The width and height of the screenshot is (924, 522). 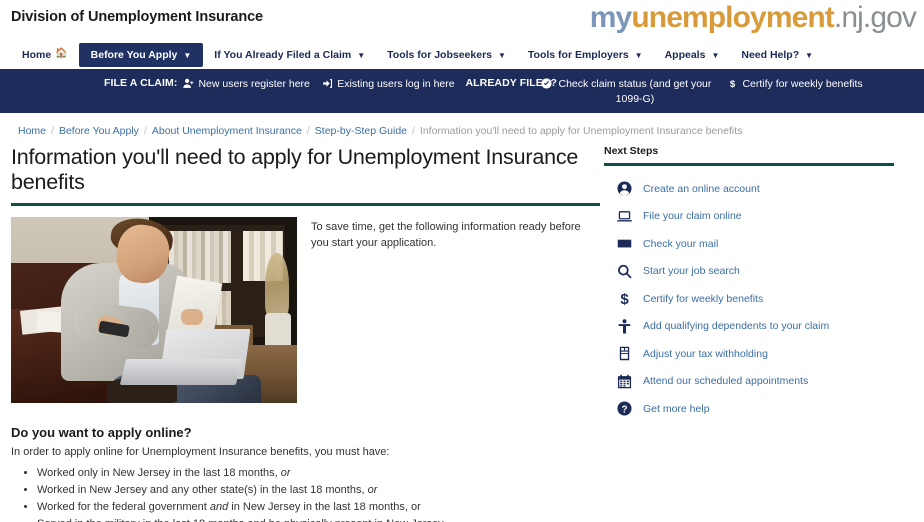 What do you see at coordinates (254, 84) in the screenshot?
I see `new-users-register-label: New users register here` at bounding box center [254, 84].